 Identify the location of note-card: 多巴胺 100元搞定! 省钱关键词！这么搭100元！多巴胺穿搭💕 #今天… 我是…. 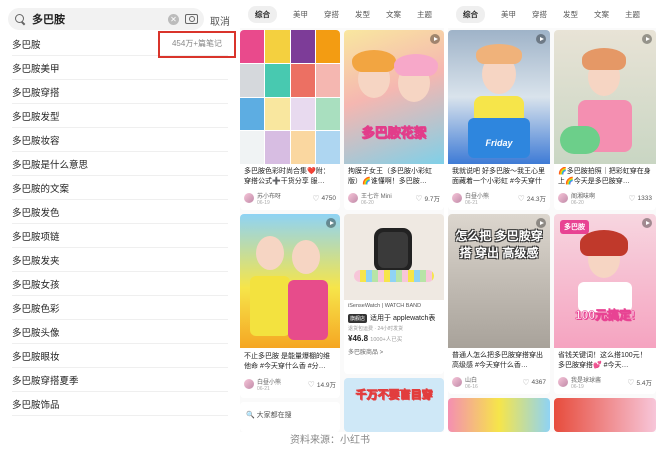
(605, 304).